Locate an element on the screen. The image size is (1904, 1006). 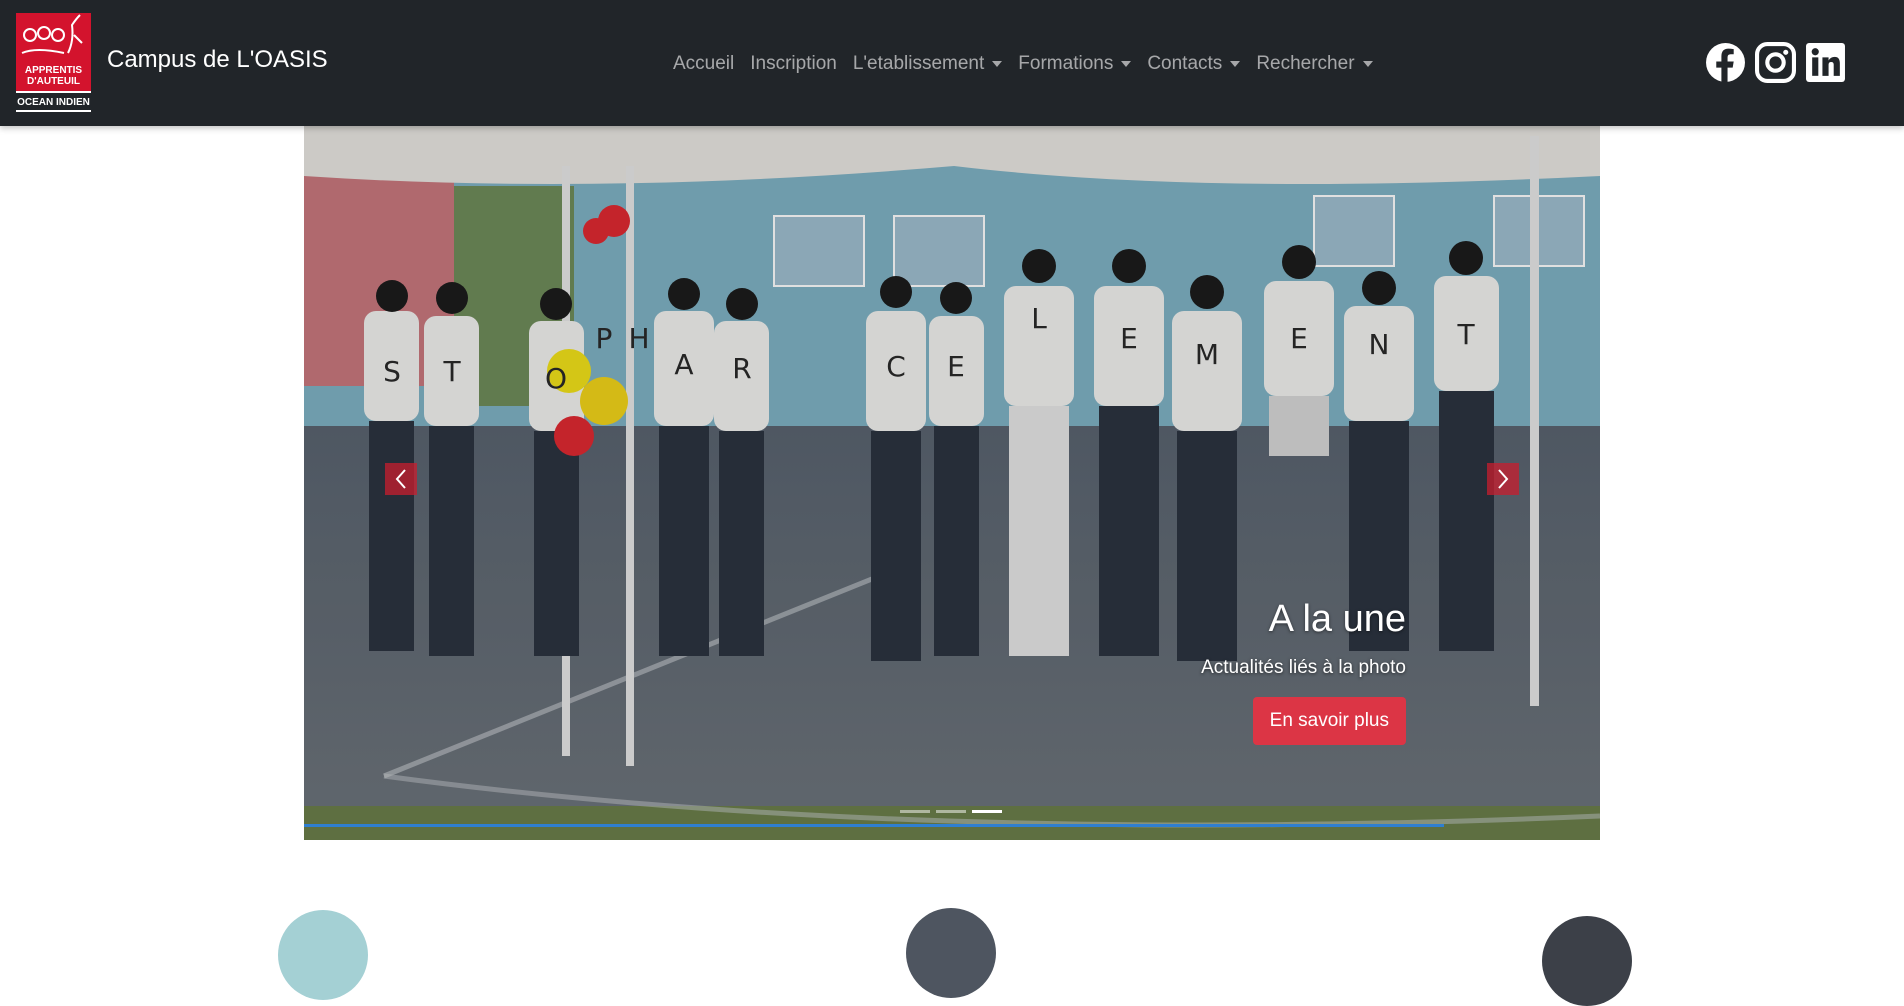
logo-text-line2: D'AUTEUIL is located at coordinates (53, 81).